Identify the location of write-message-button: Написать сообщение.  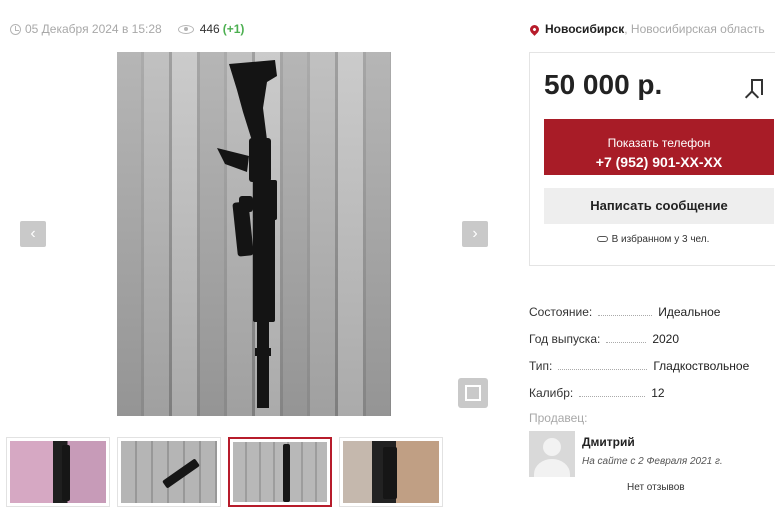
(659, 206).